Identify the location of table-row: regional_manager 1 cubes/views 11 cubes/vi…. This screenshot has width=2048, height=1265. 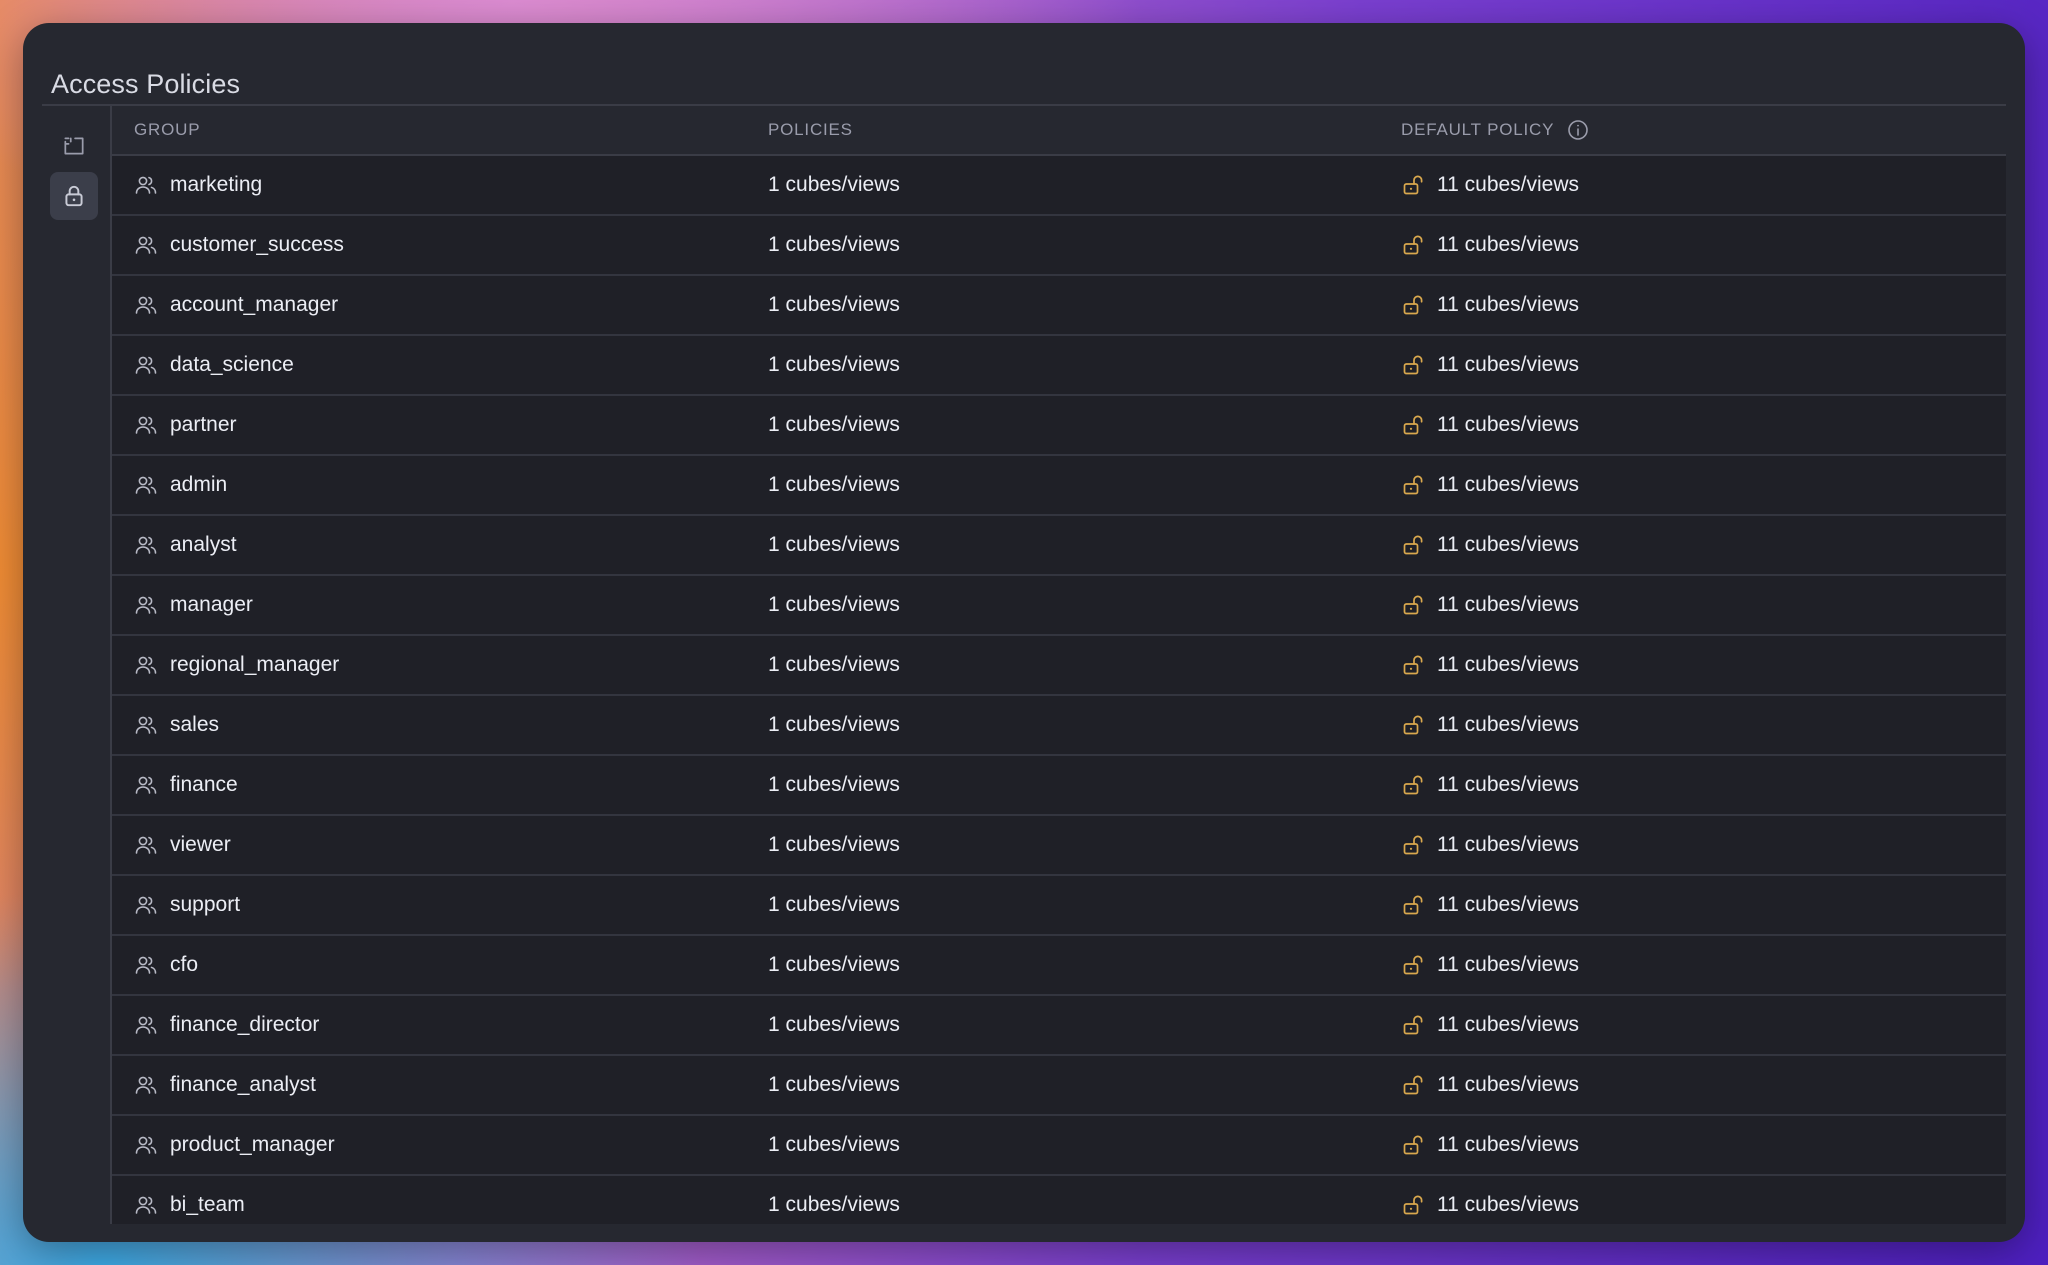
(1059, 666).